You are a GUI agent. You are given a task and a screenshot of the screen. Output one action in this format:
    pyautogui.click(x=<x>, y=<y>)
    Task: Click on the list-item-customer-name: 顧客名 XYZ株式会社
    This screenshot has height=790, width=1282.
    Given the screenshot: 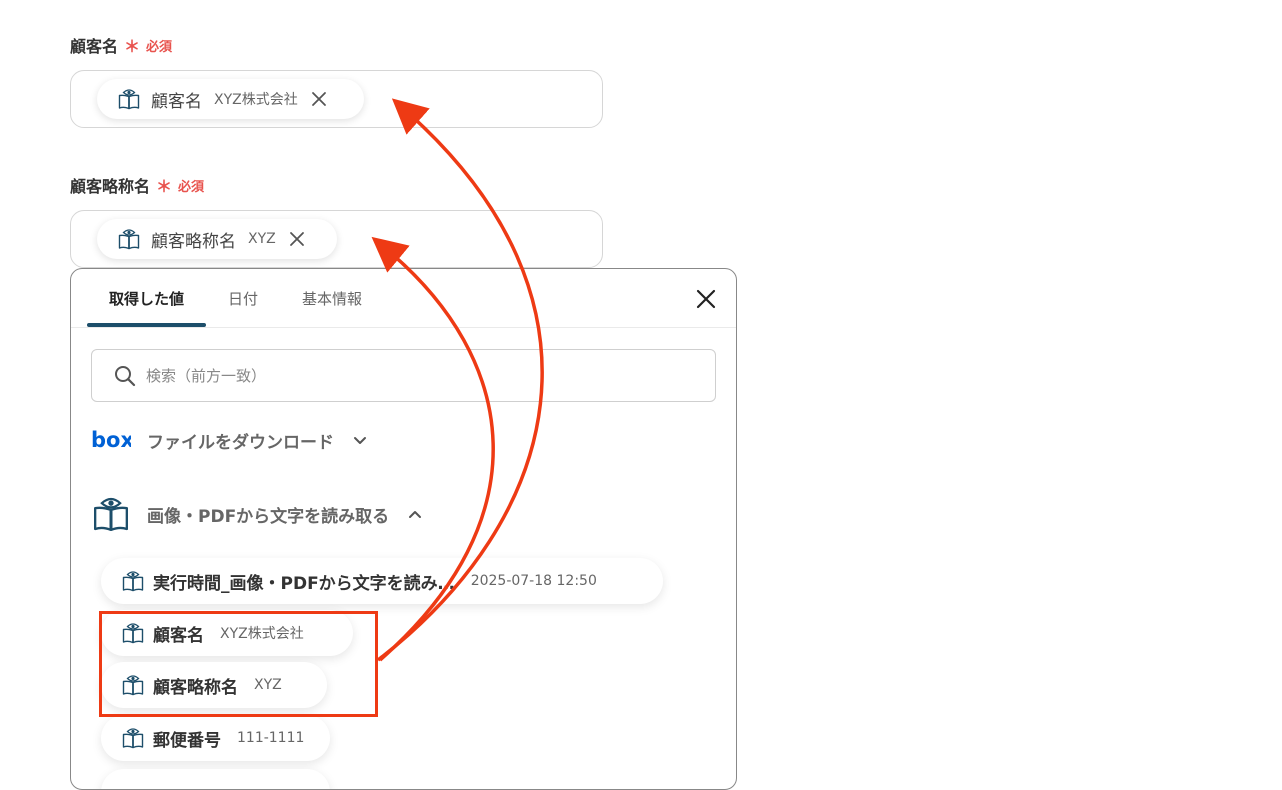 What is the action you would take?
    pyautogui.click(x=227, y=633)
    